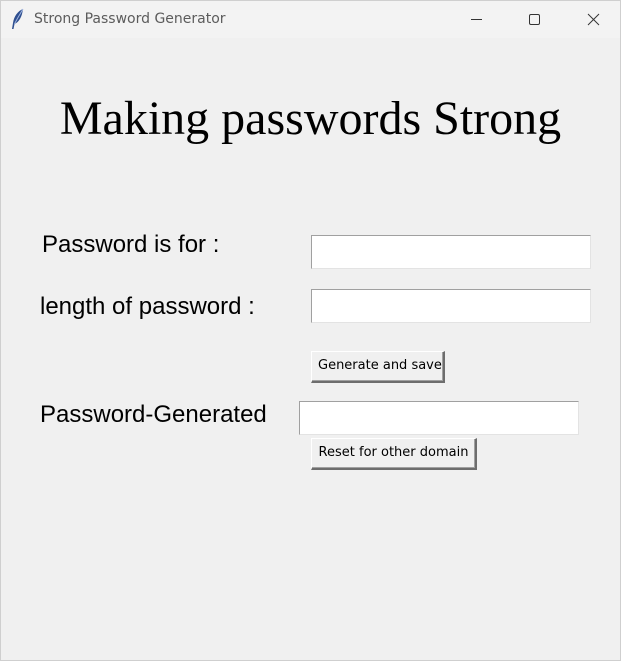  I want to click on password-generated-output, so click(439, 418).